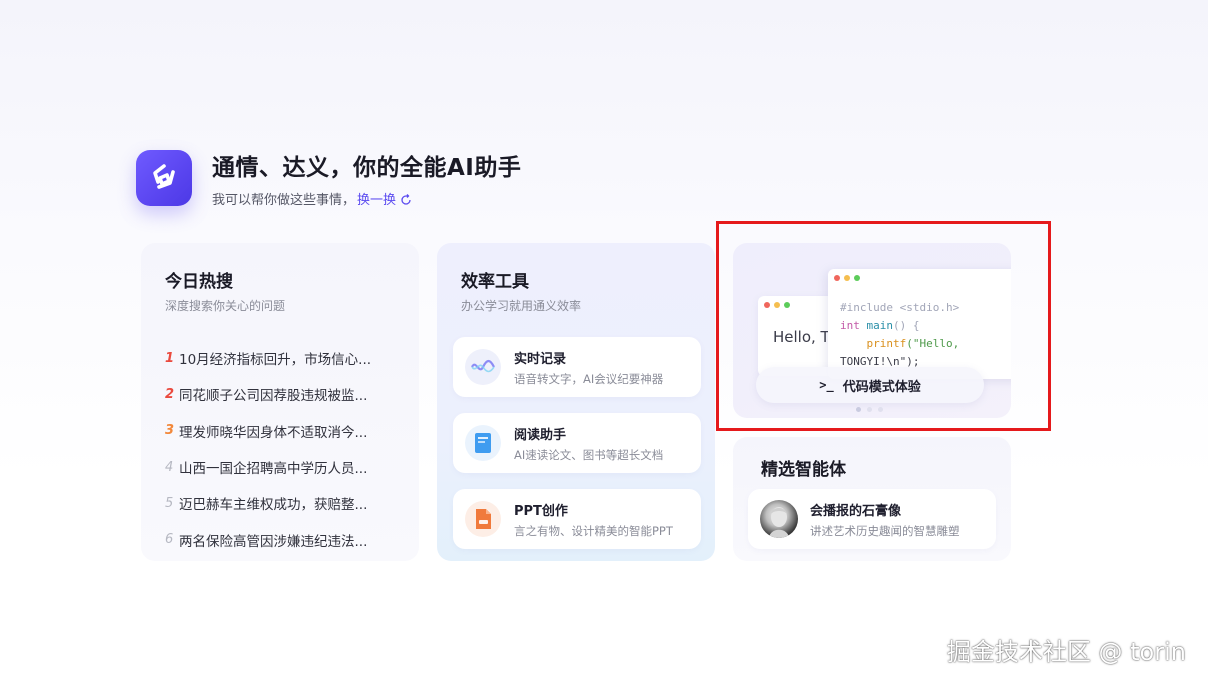 This screenshot has height=683, width=1208. I want to click on rank-number: 4, so click(169, 467).